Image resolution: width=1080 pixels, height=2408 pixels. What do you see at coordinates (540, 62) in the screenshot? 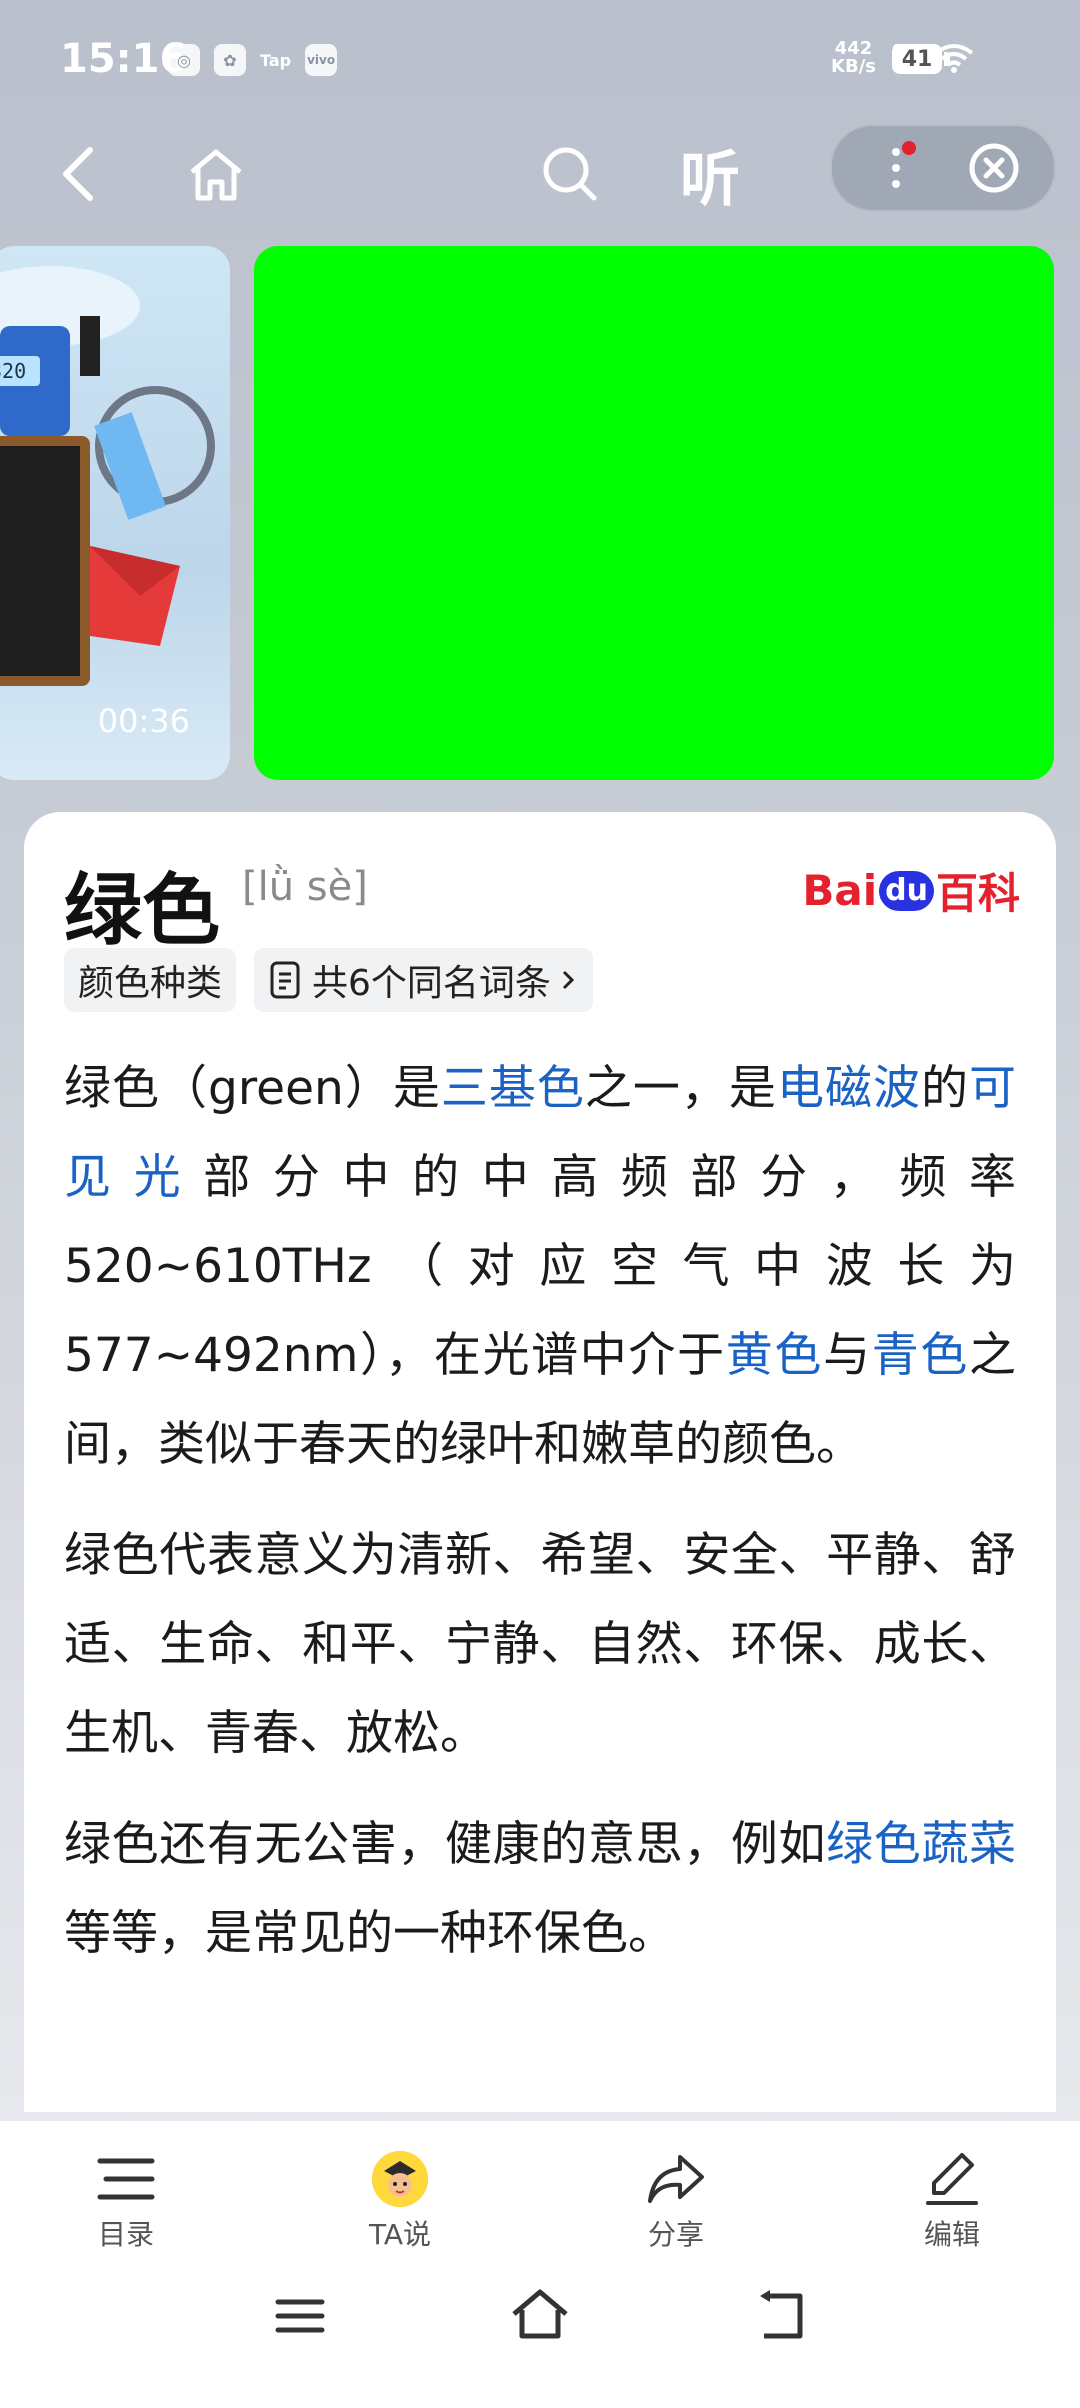
I see `status-bar: 15:16 ◎ ✿ Tap vivo 442 KB/s 41` at bounding box center [540, 62].